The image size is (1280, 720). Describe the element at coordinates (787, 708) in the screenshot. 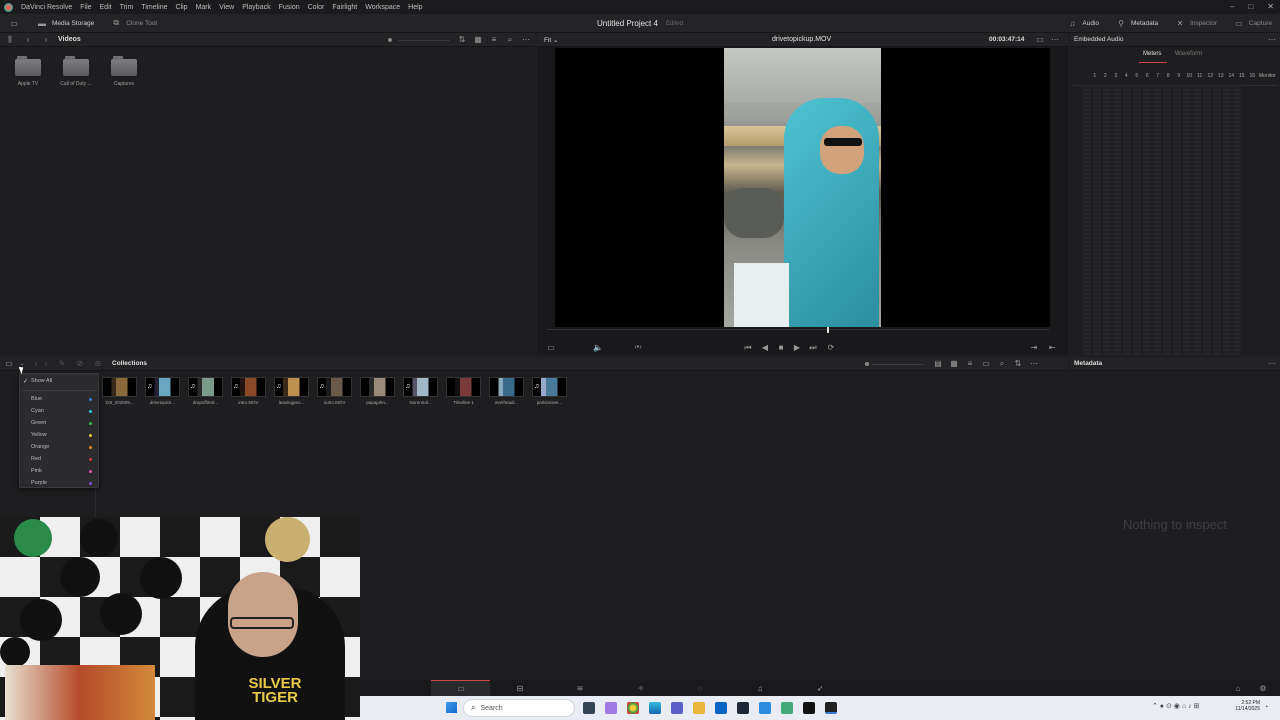

I see `photos-icon` at that location.